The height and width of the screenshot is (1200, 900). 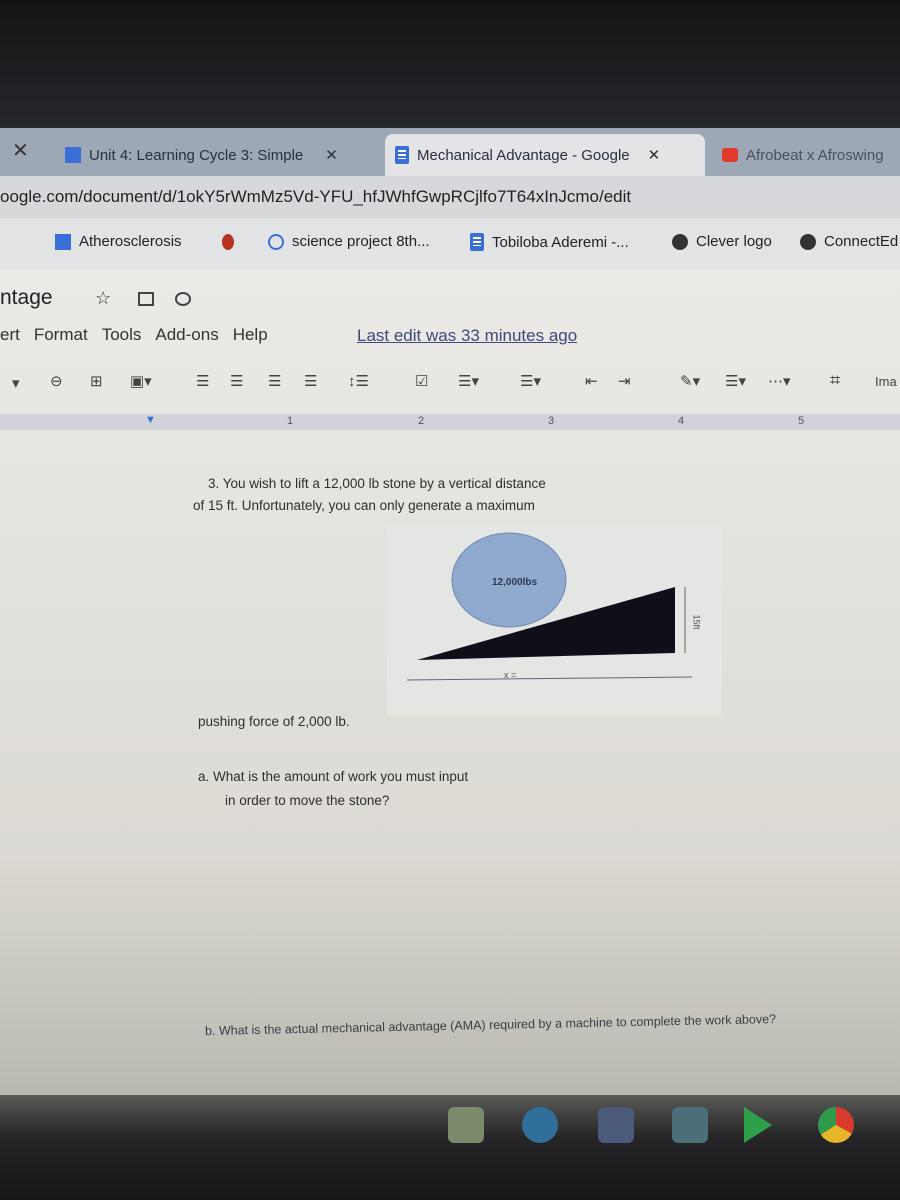 I want to click on star-icon: ☆, so click(x=103, y=298).